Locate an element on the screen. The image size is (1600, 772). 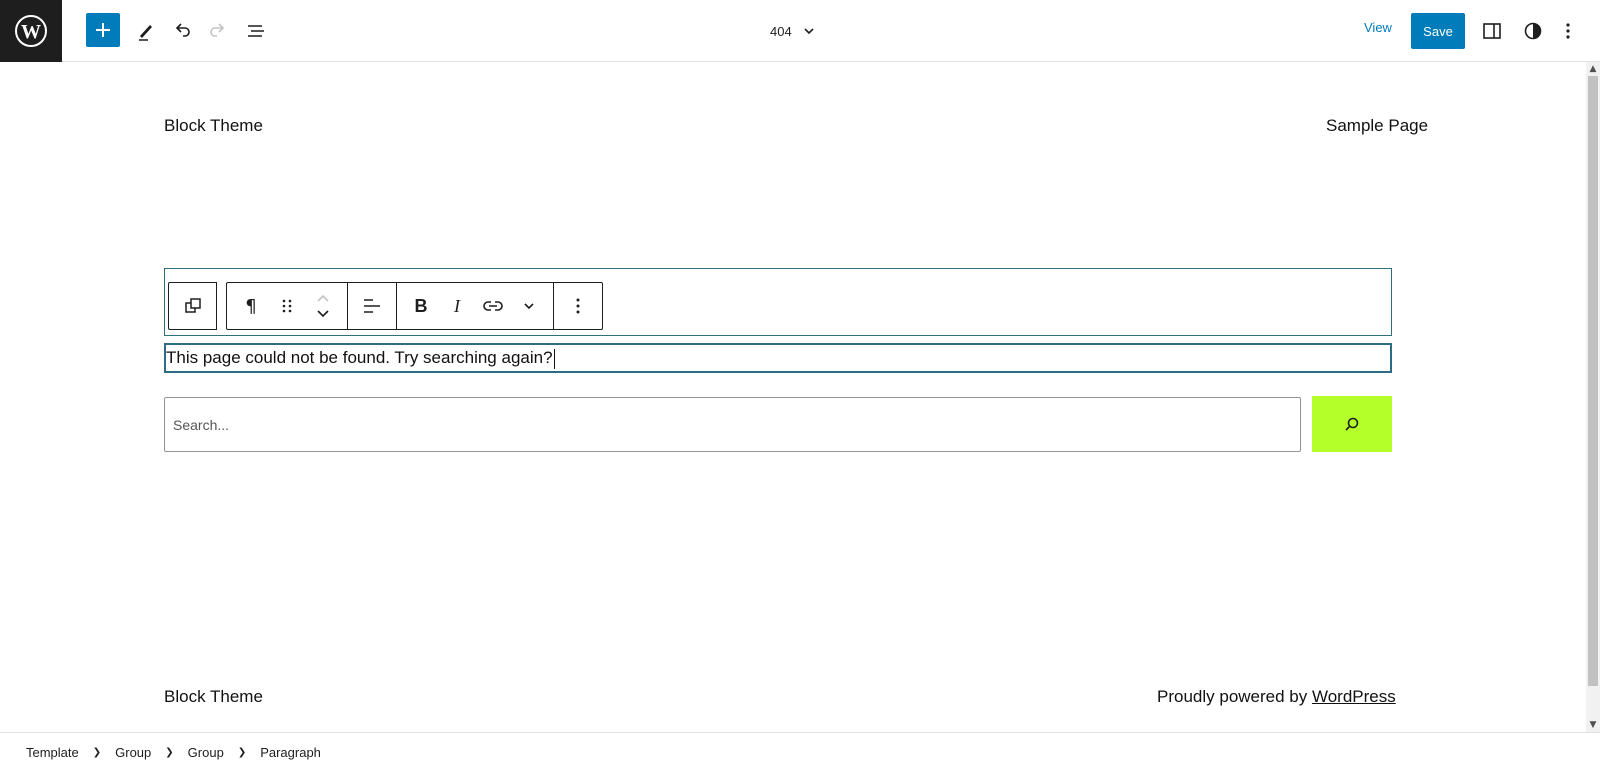
block-toolbar-main: ¶ B I is located at coordinates (414, 306).